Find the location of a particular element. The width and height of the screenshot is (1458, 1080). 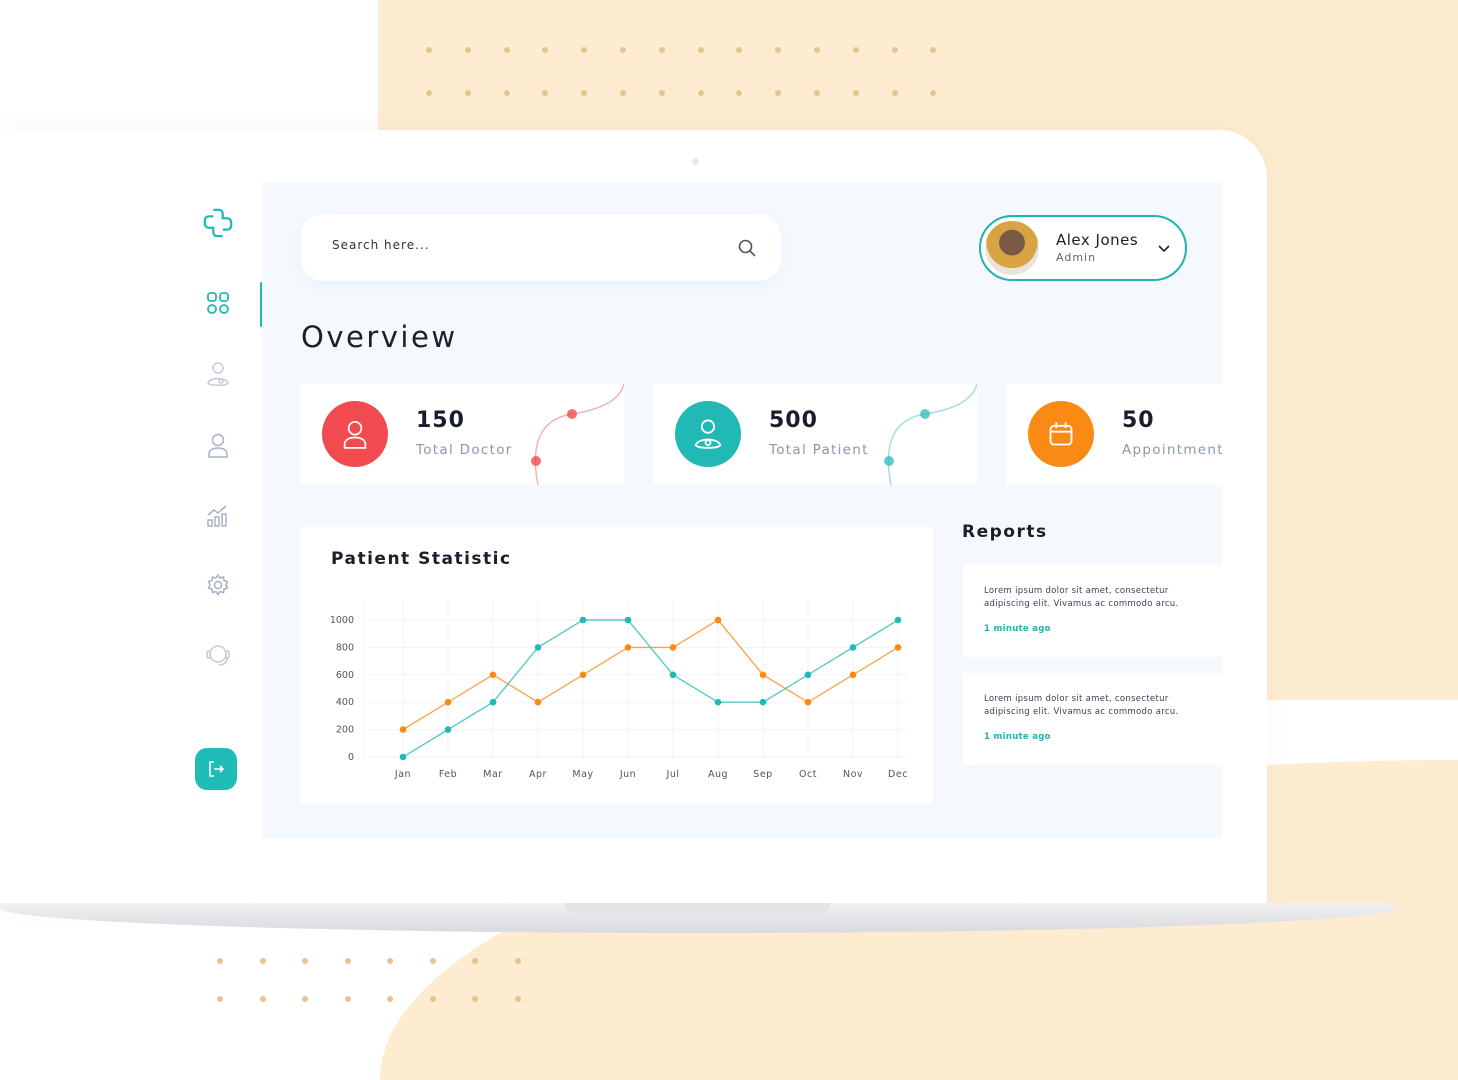

user-role: Admin is located at coordinates (1076, 257).